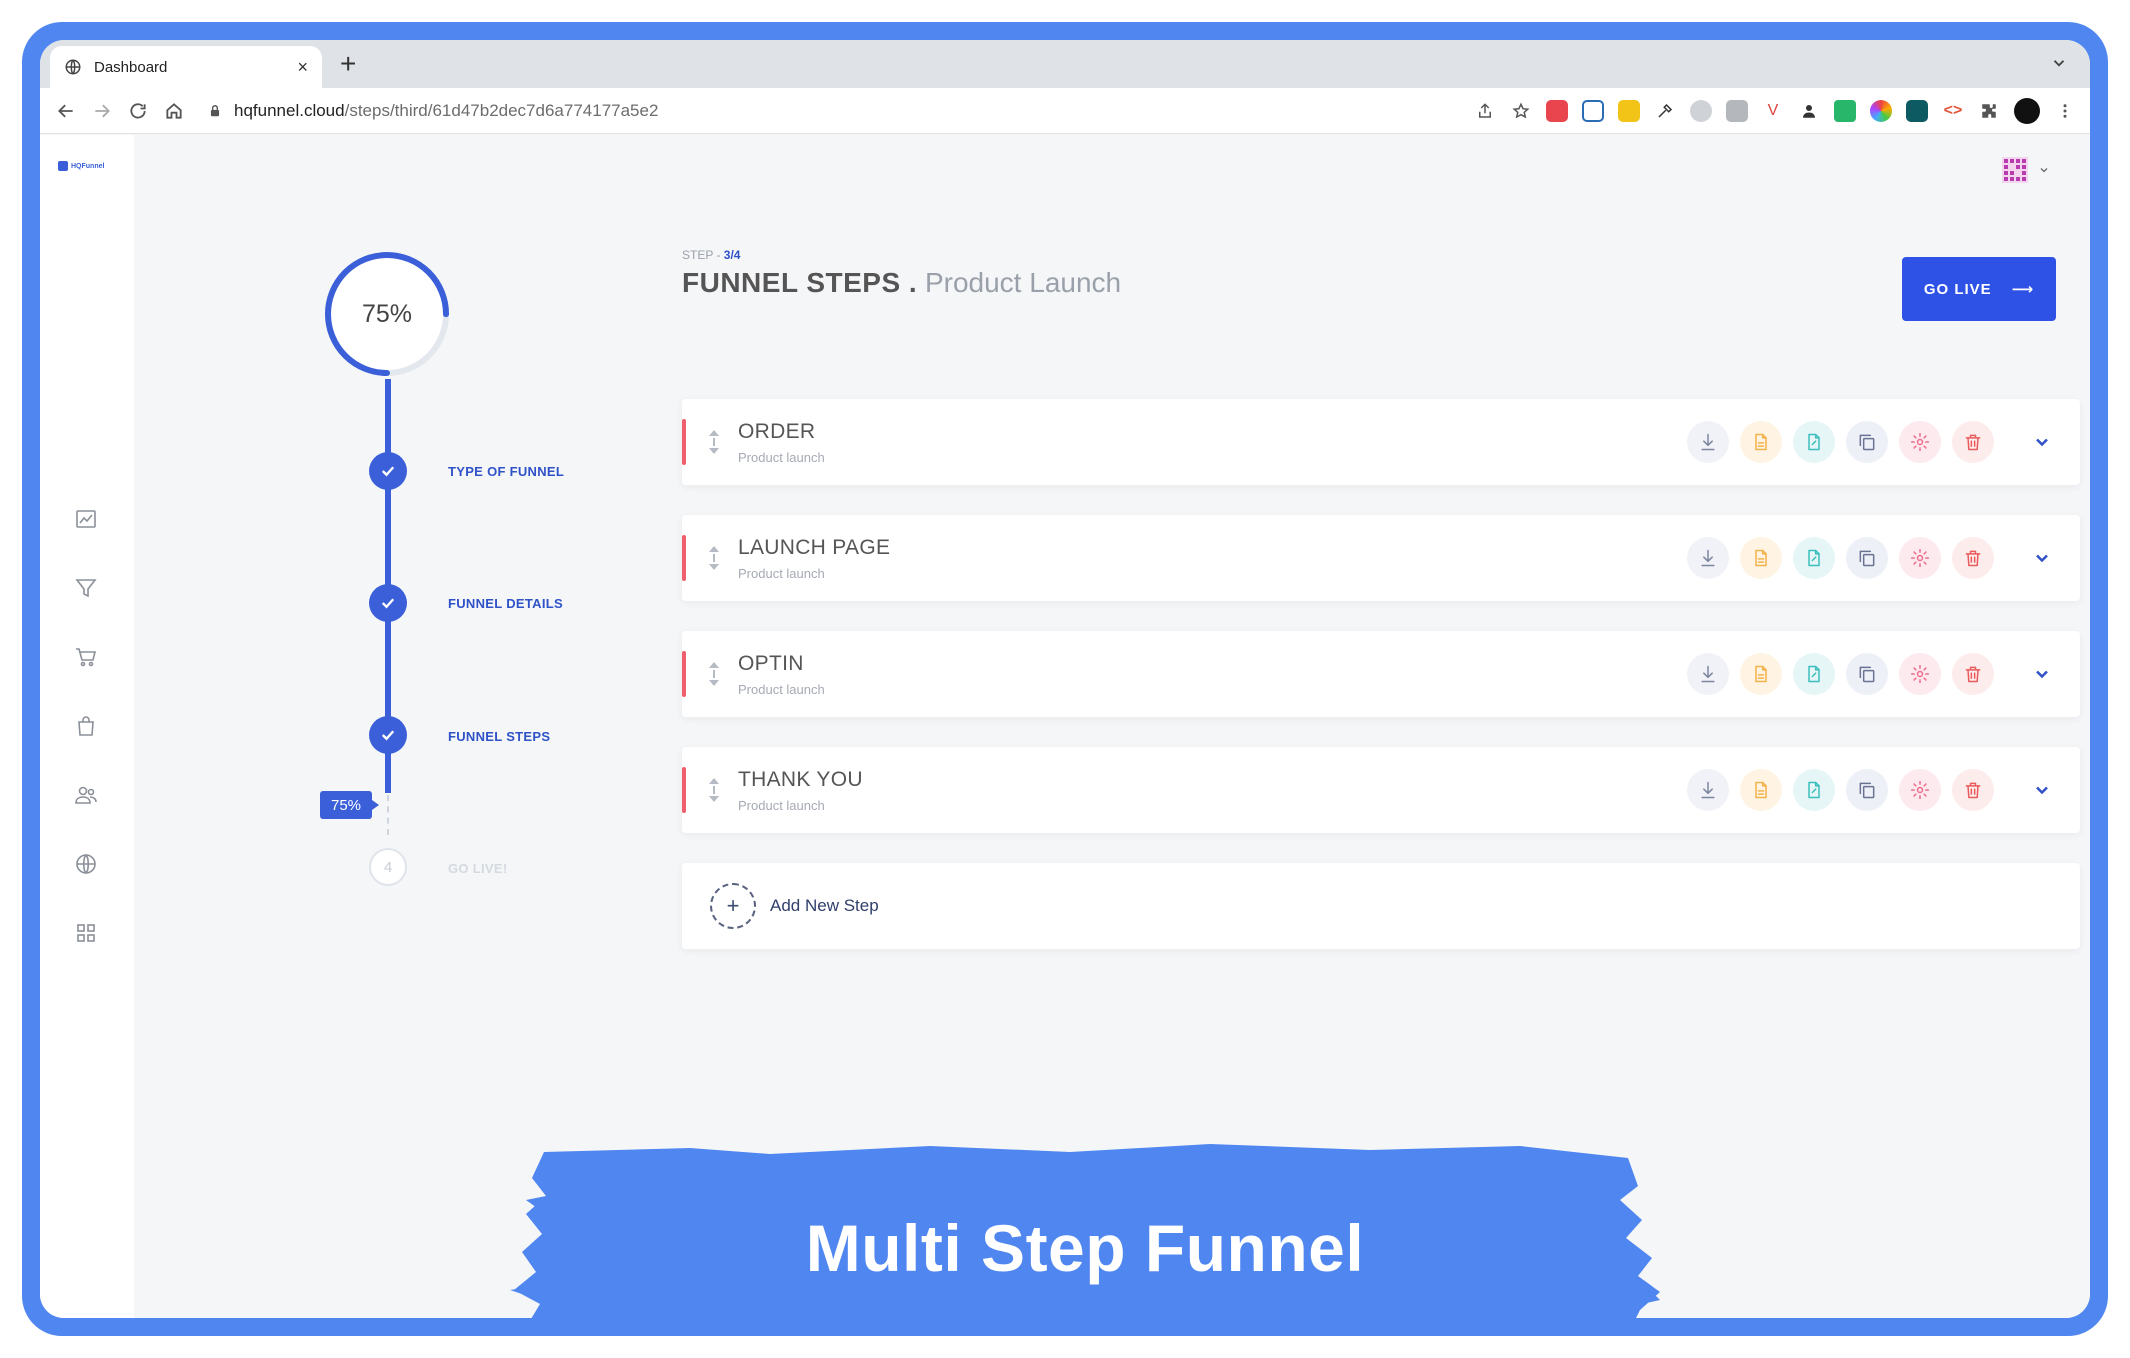 This screenshot has width=2130, height=1358. I want to click on funnel-step-text: LAUNCH PAGE Product launch, so click(1212, 558).